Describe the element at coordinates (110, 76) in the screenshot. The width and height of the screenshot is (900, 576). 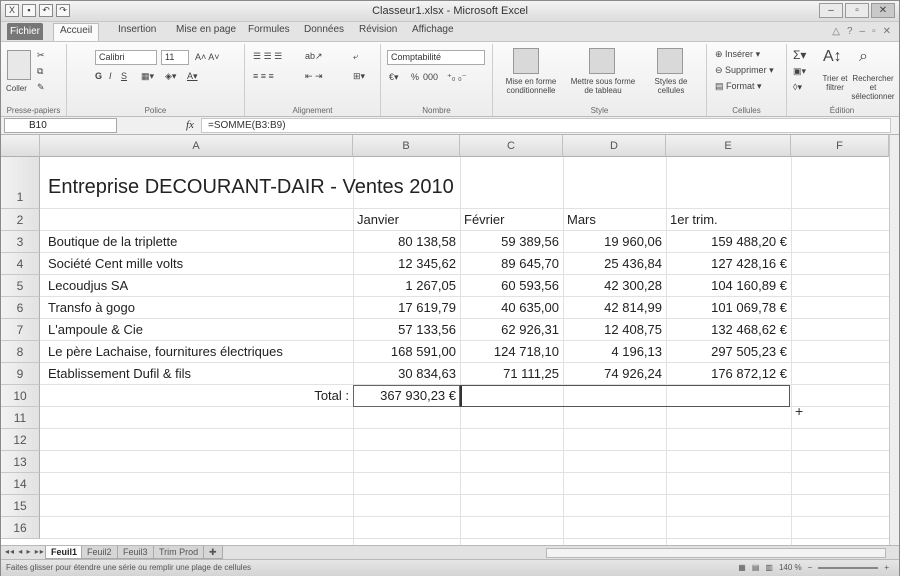
I see `italic-button: I` at that location.